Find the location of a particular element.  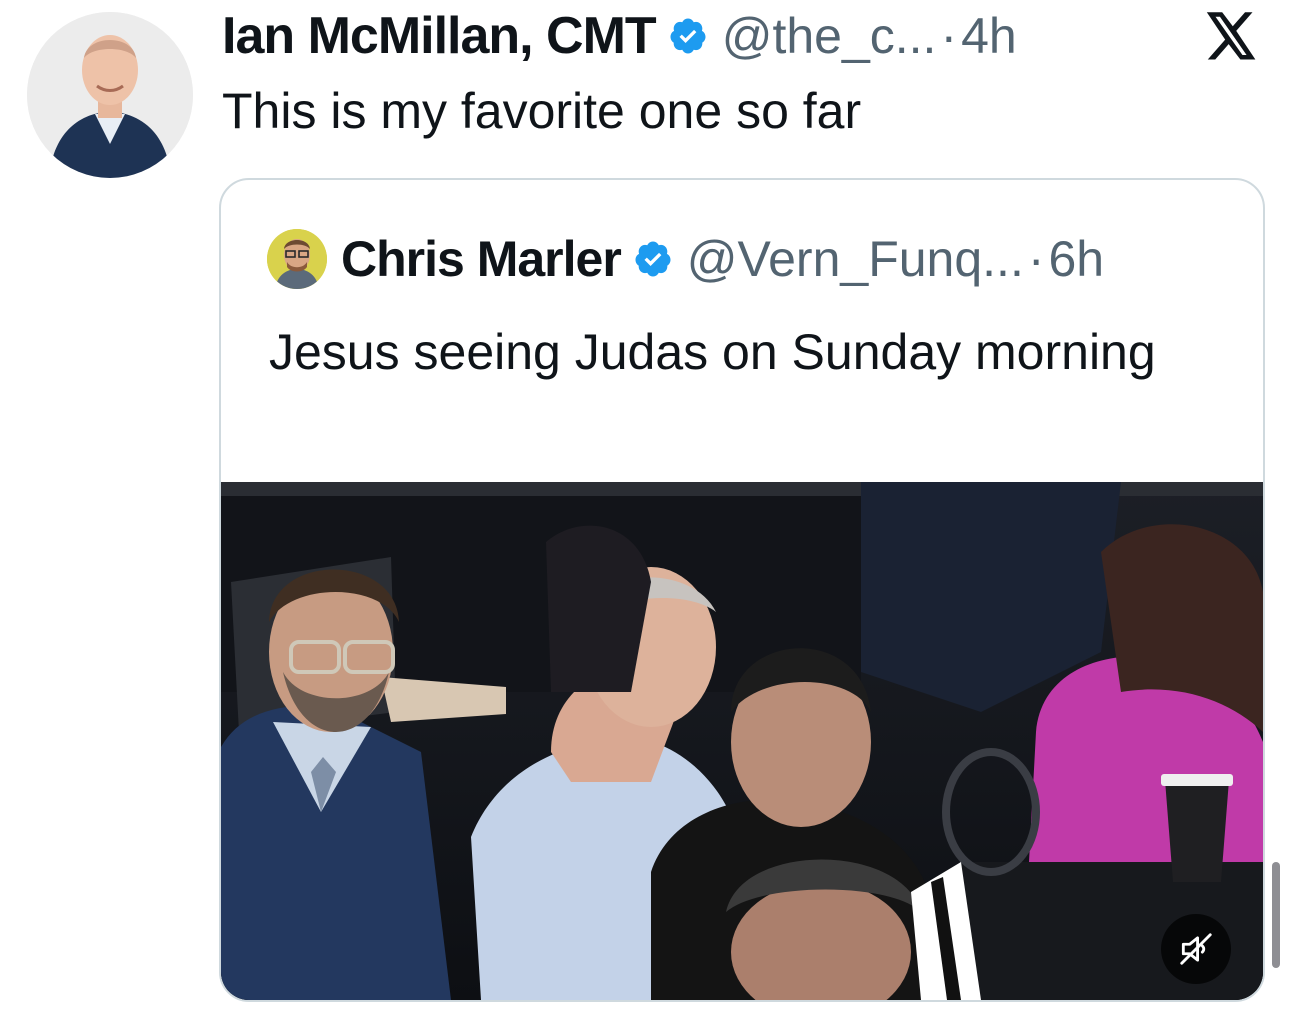

scrollbar-thumb is located at coordinates (1276, 915).